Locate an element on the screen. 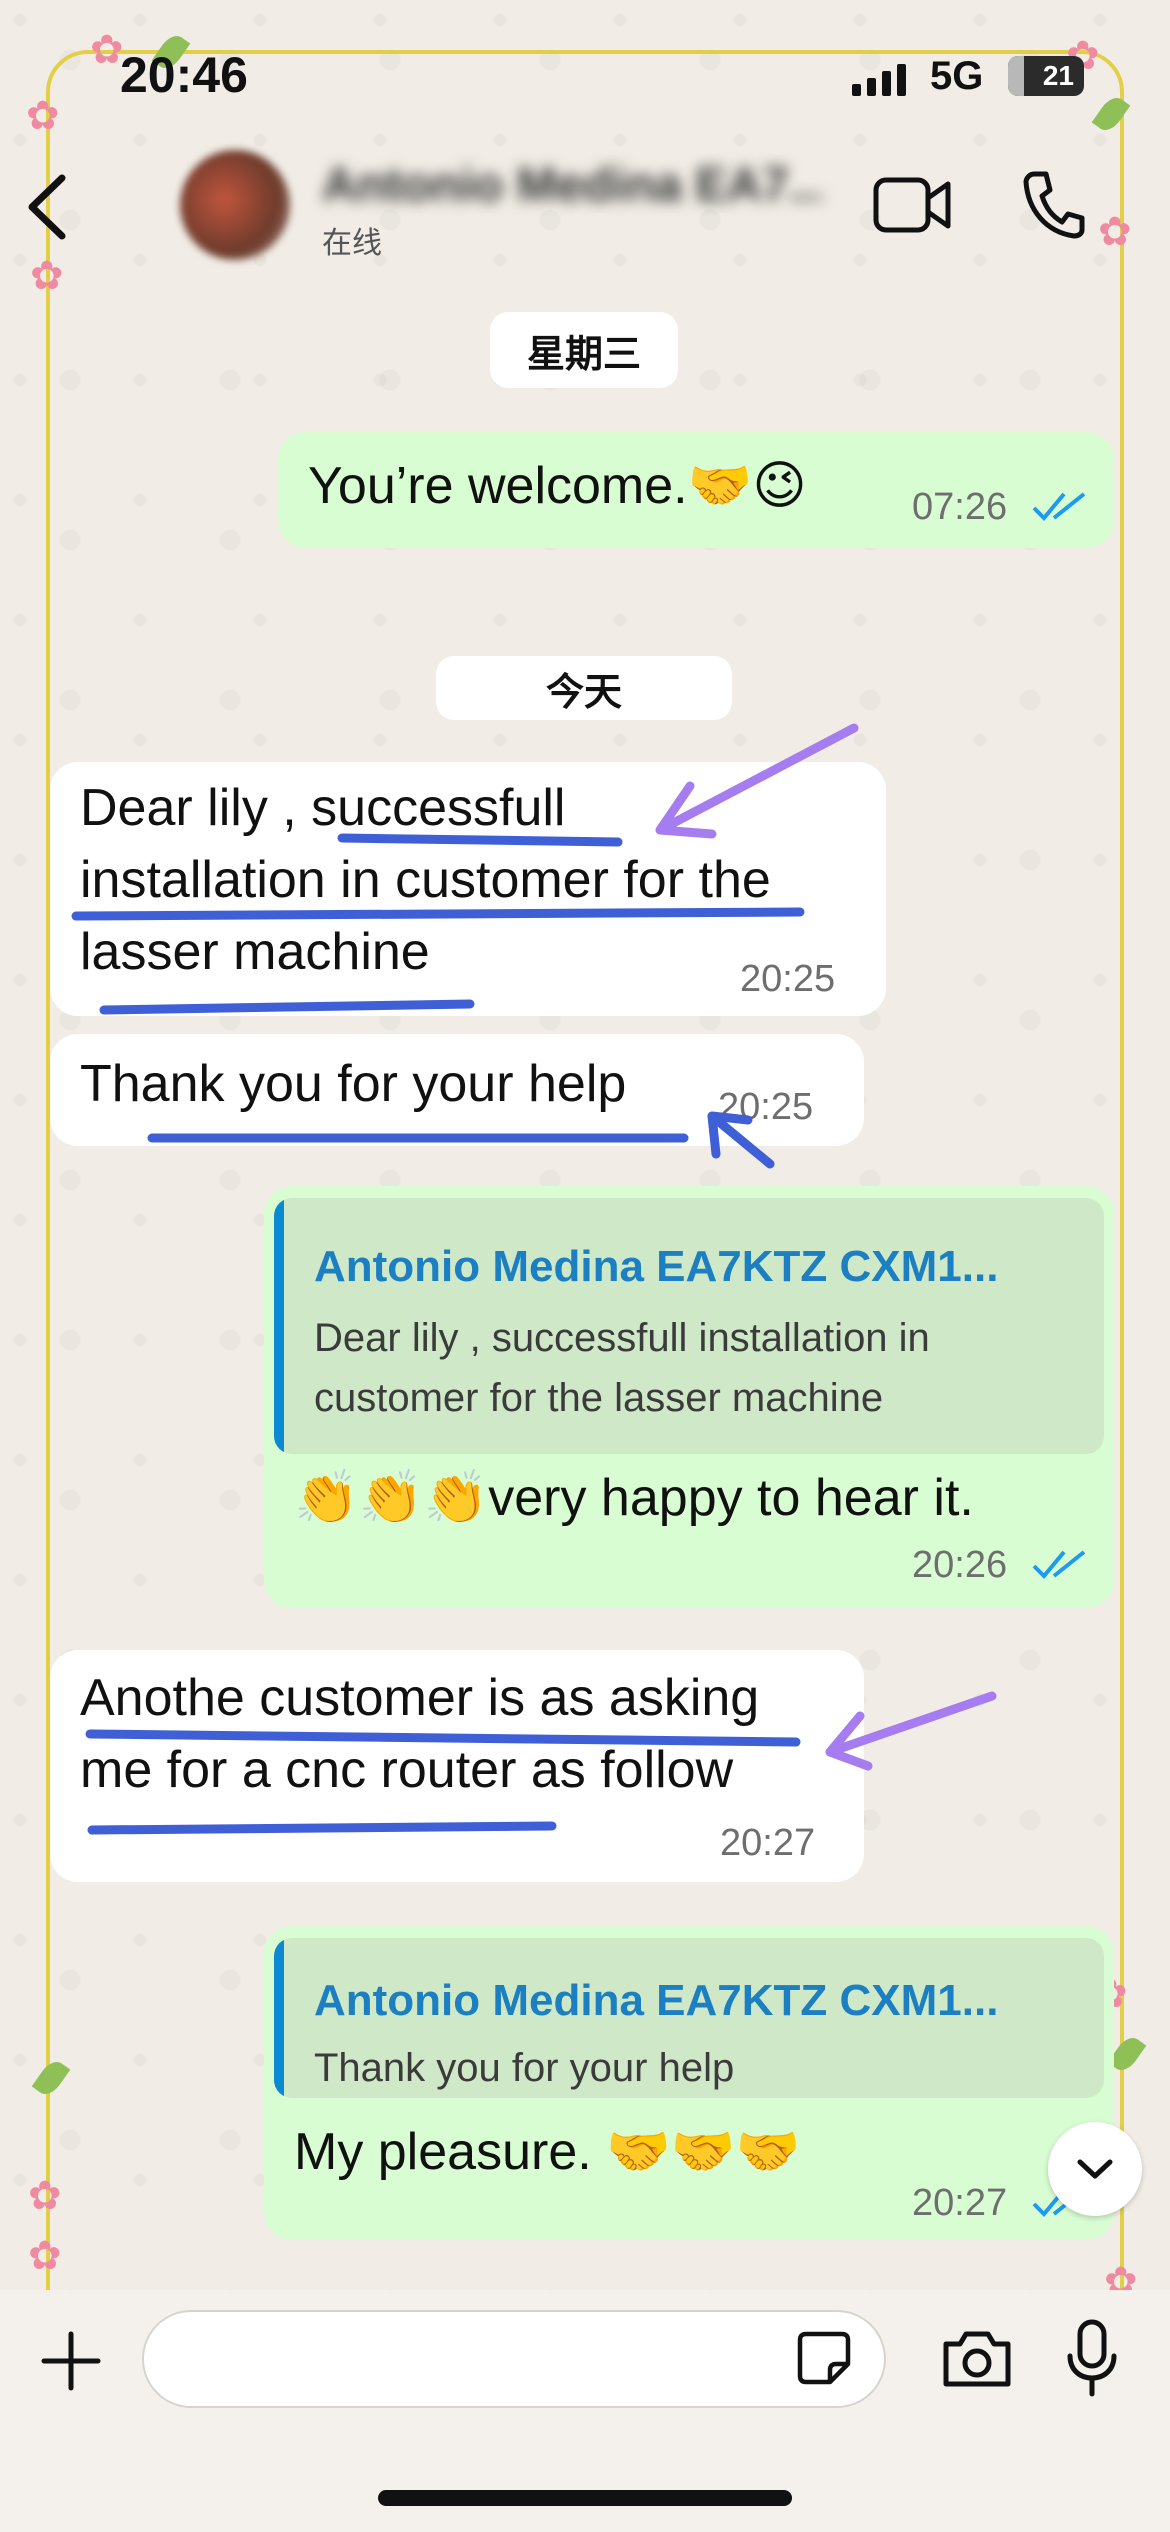 The height and width of the screenshot is (2532, 1170). back-icon is located at coordinates (46, 207).